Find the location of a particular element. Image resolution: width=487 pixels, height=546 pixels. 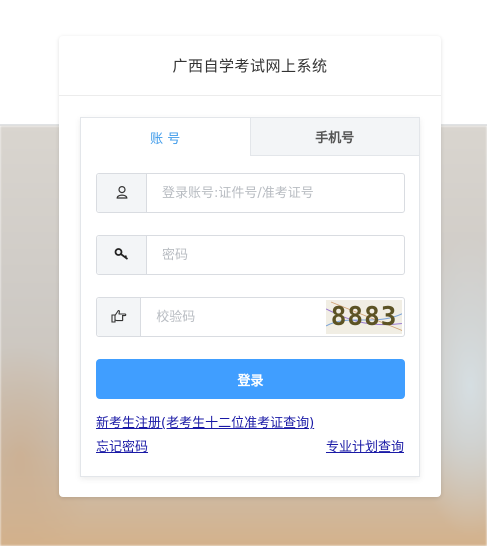

password-input is located at coordinates (275, 255).